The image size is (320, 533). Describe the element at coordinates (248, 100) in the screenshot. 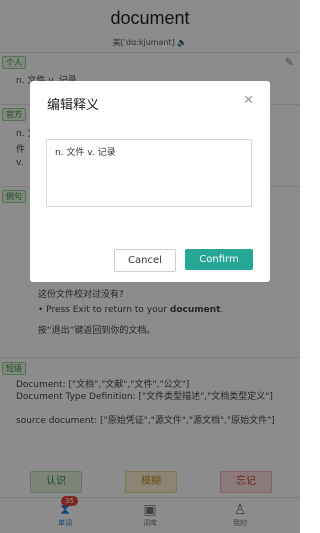

I see `close-icon: ✕` at that location.